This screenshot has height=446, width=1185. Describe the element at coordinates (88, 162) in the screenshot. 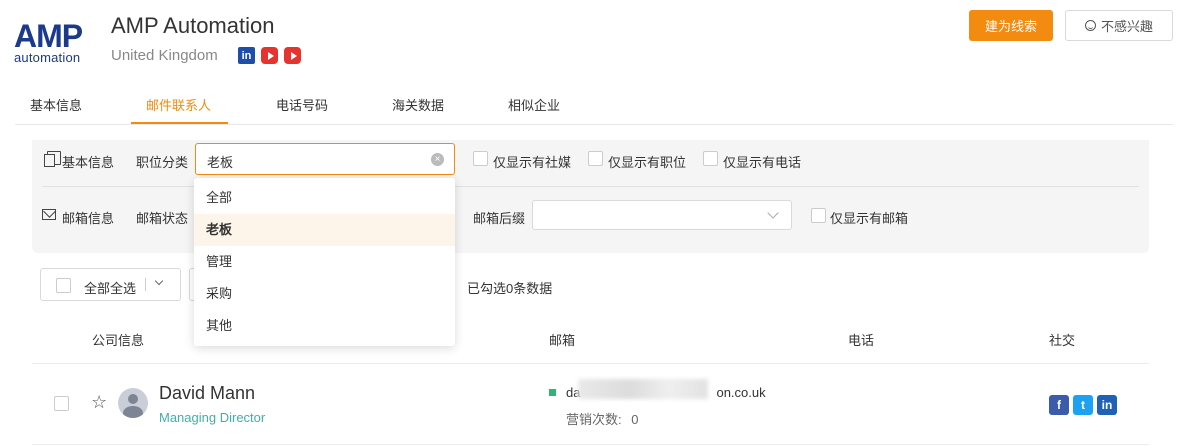

I see `basic-info-label: 基本信息` at that location.